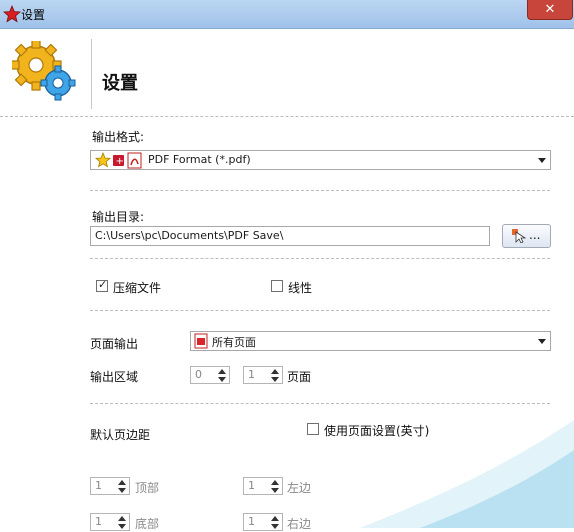 The height and width of the screenshot is (532, 574). I want to click on linearize-label: 线性, so click(300, 288).